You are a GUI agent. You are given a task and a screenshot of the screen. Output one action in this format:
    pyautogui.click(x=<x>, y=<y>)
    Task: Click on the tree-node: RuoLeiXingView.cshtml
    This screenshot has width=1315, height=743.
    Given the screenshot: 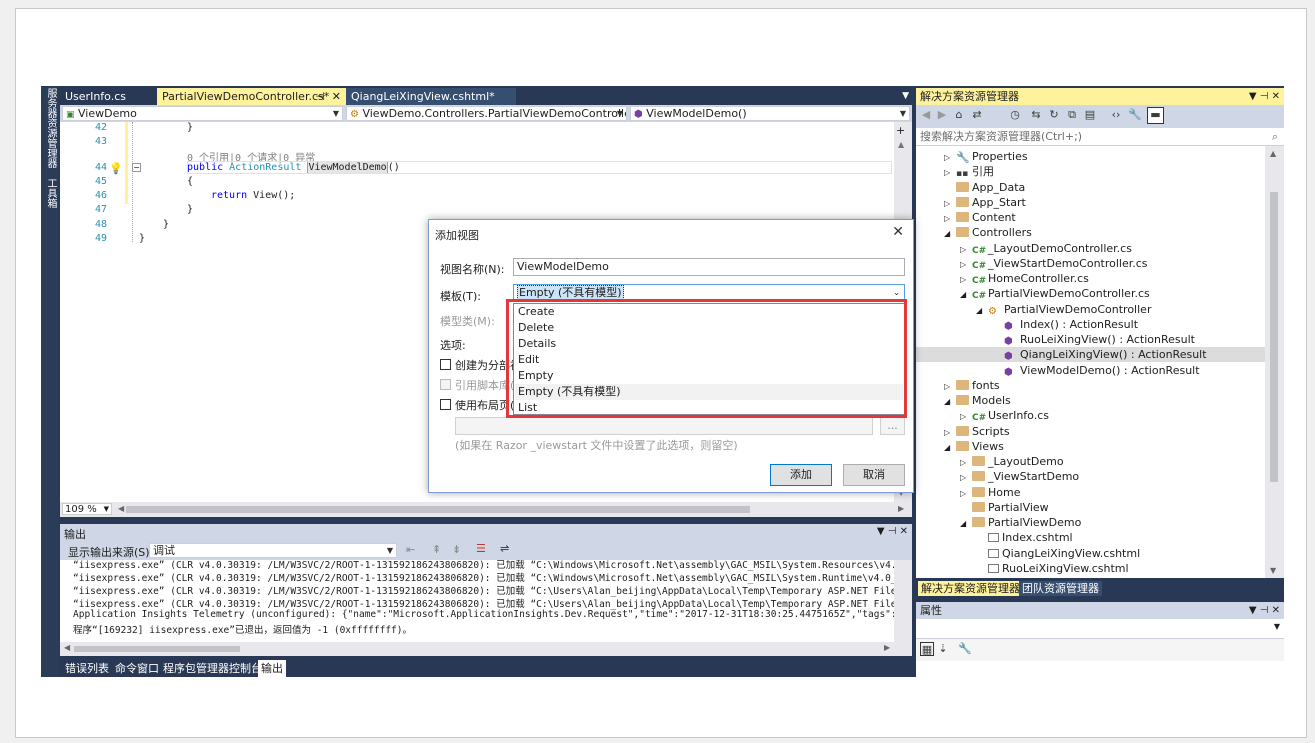 What is the action you would take?
    pyautogui.click(x=1090, y=568)
    